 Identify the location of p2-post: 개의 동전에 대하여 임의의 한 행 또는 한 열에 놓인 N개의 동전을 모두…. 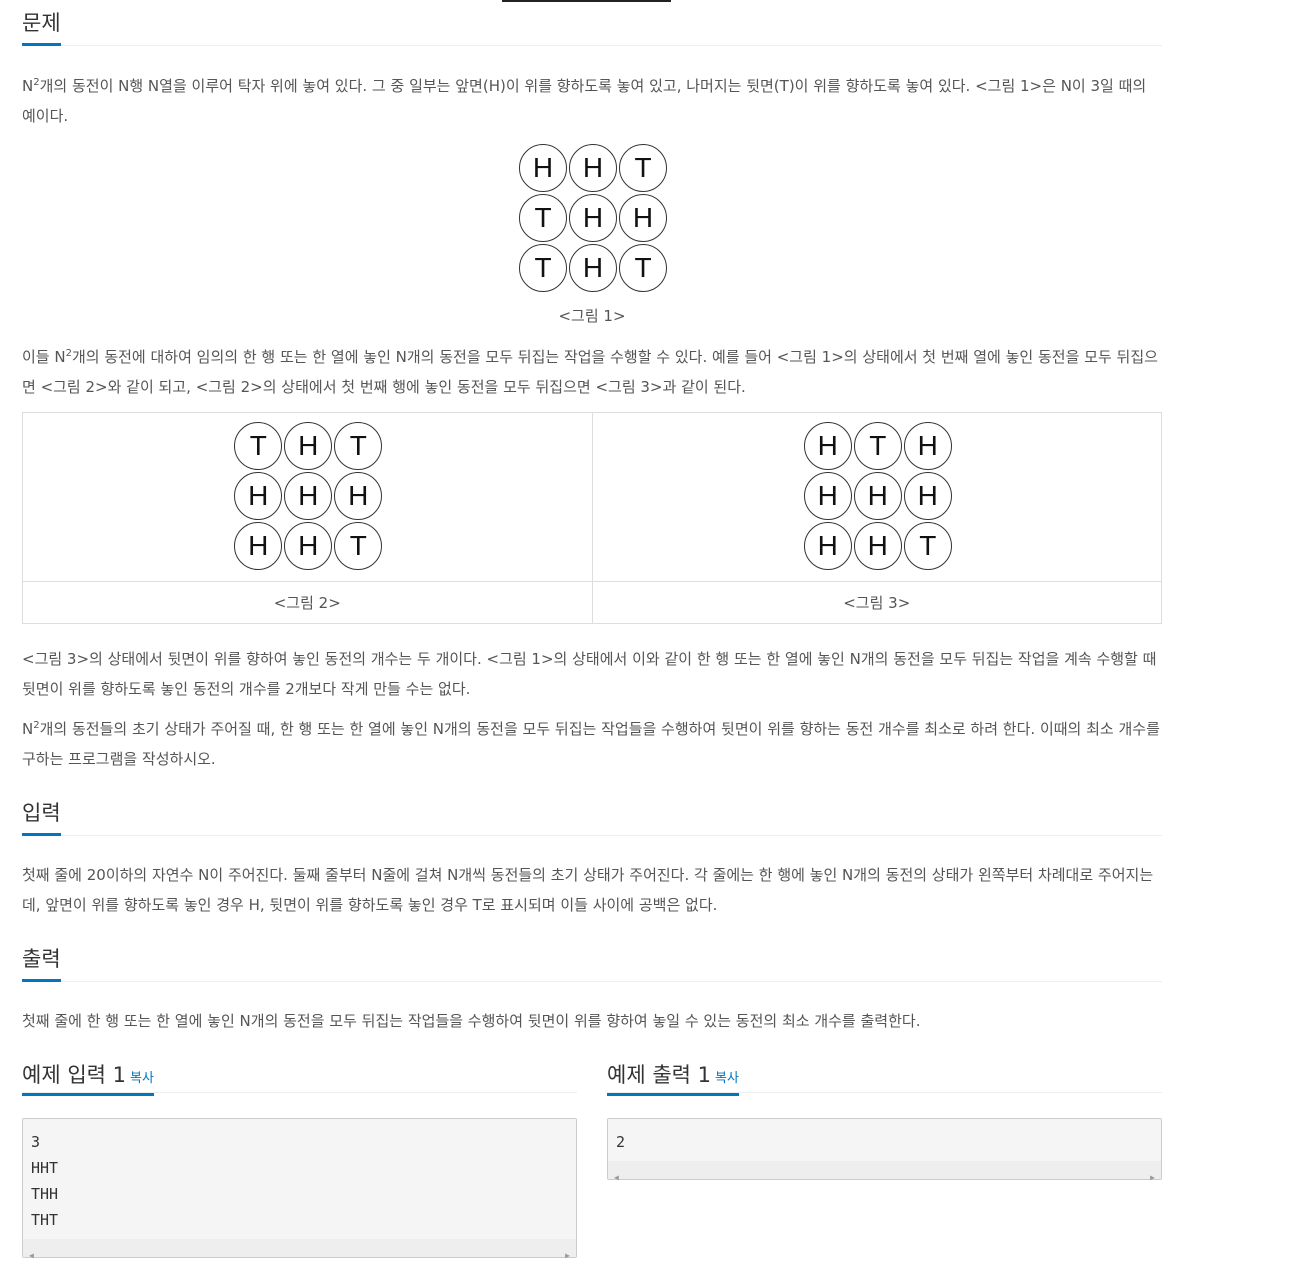
(590, 372).